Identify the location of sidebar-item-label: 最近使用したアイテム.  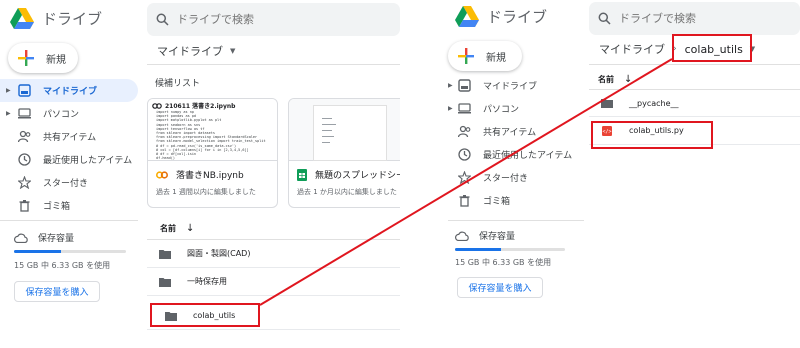
(528, 156).